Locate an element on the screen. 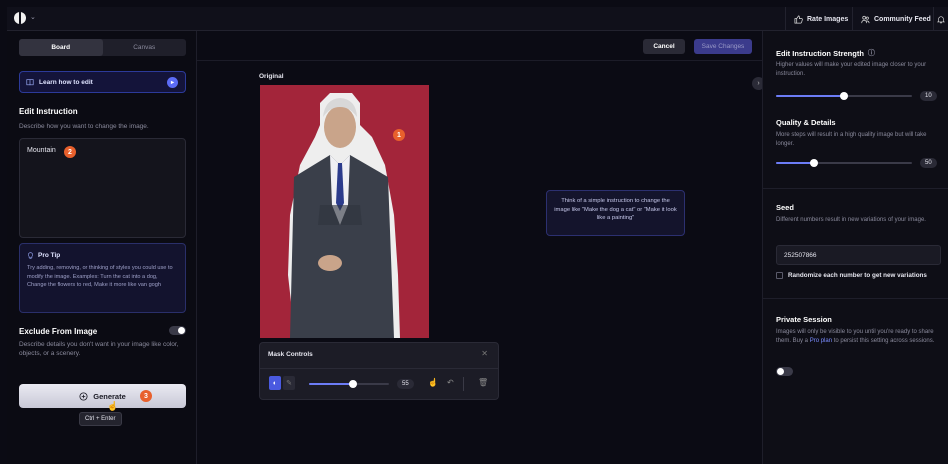 Image resolution: width=948 pixels, height=464 pixels. quality-value: 50 is located at coordinates (928, 163).